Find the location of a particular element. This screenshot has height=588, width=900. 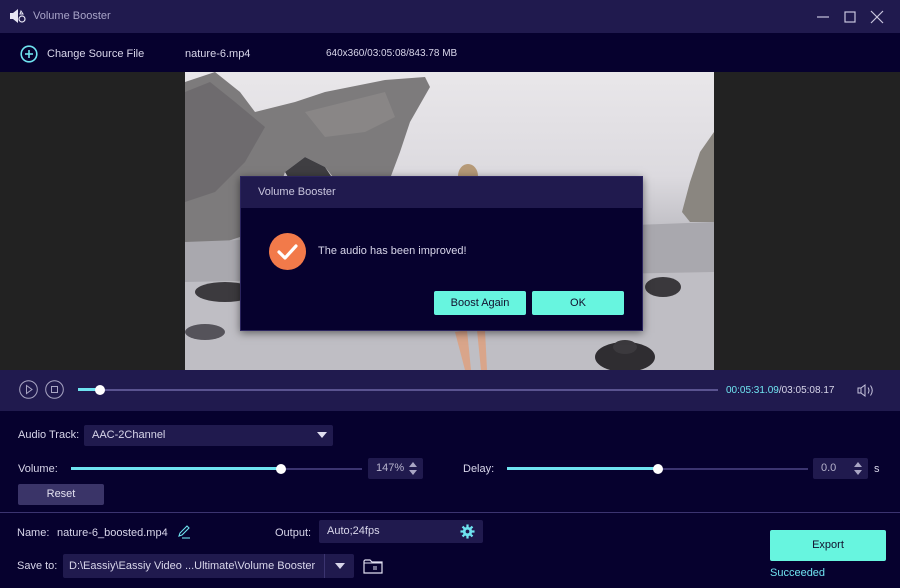

volume-label: Volume: is located at coordinates (38, 469).